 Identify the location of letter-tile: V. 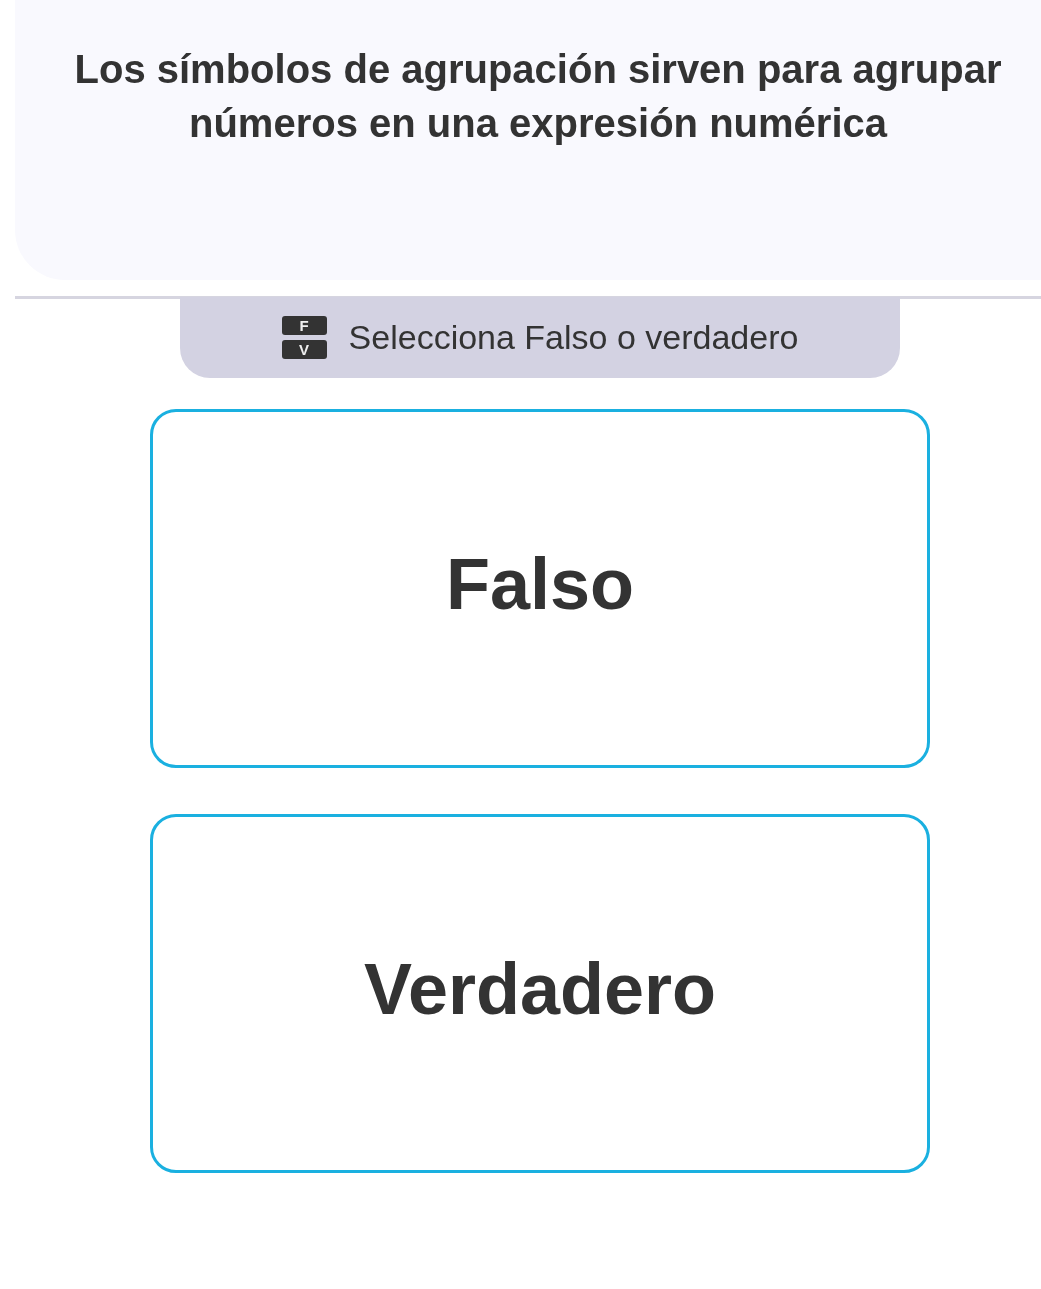
(304, 349).